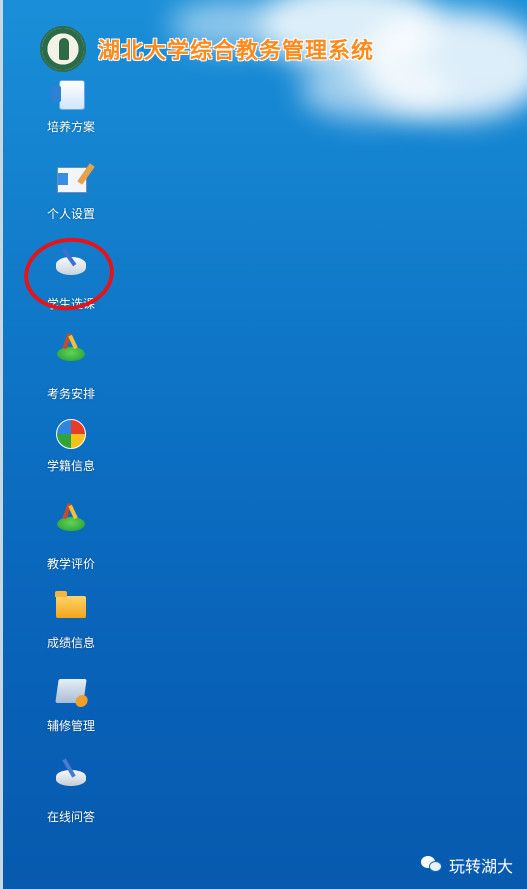  I want to click on desktop-icon-online-qa: 在线问答, so click(71, 791).